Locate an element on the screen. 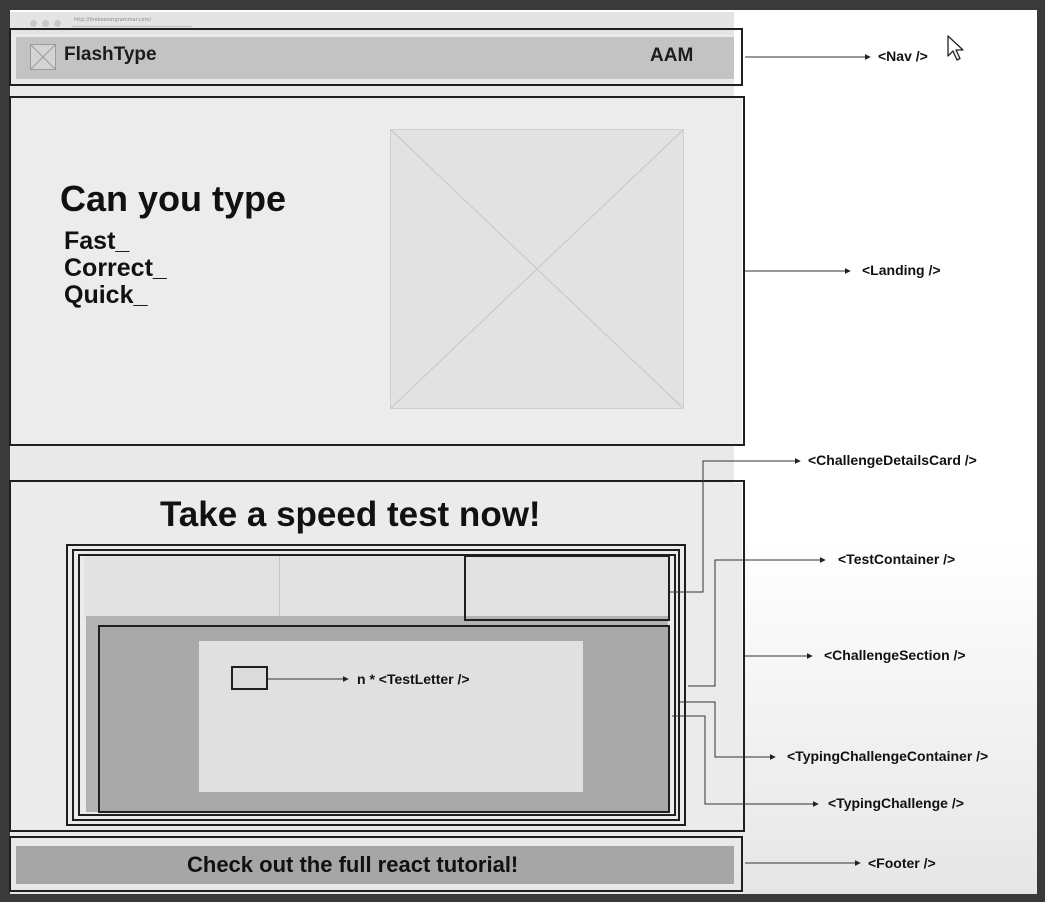 This screenshot has height=902, width=1045. test-container-arrow is located at coordinates (757, 622).